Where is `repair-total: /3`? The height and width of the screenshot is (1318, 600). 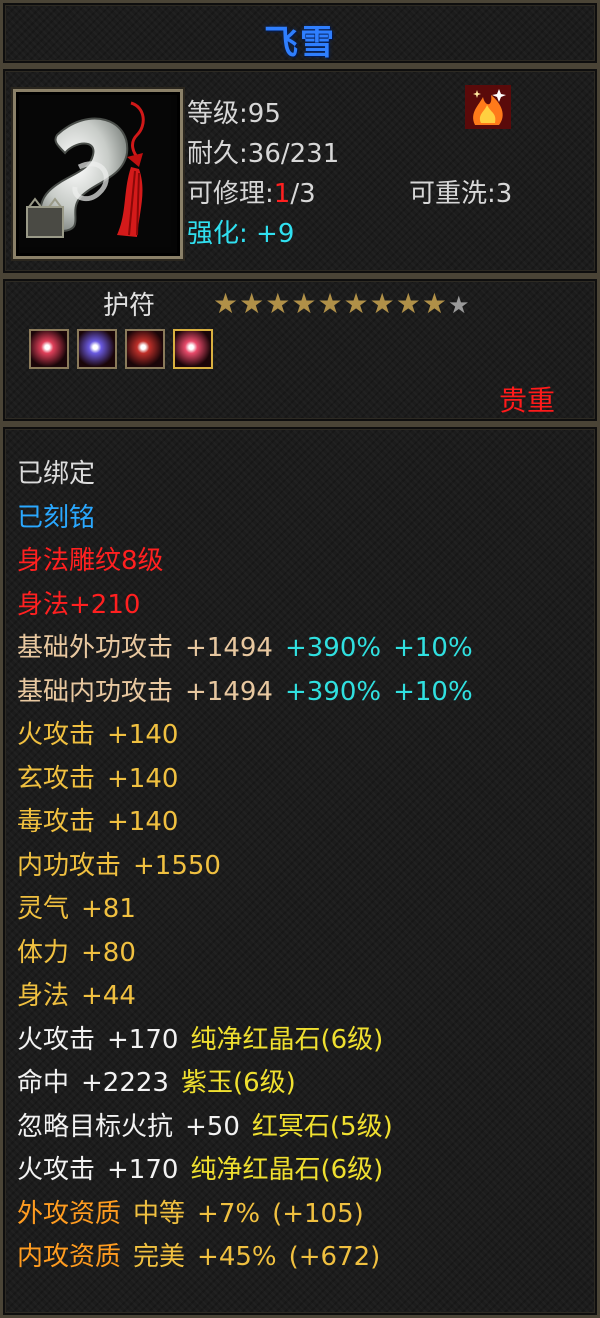 repair-total: /3 is located at coordinates (303, 194).